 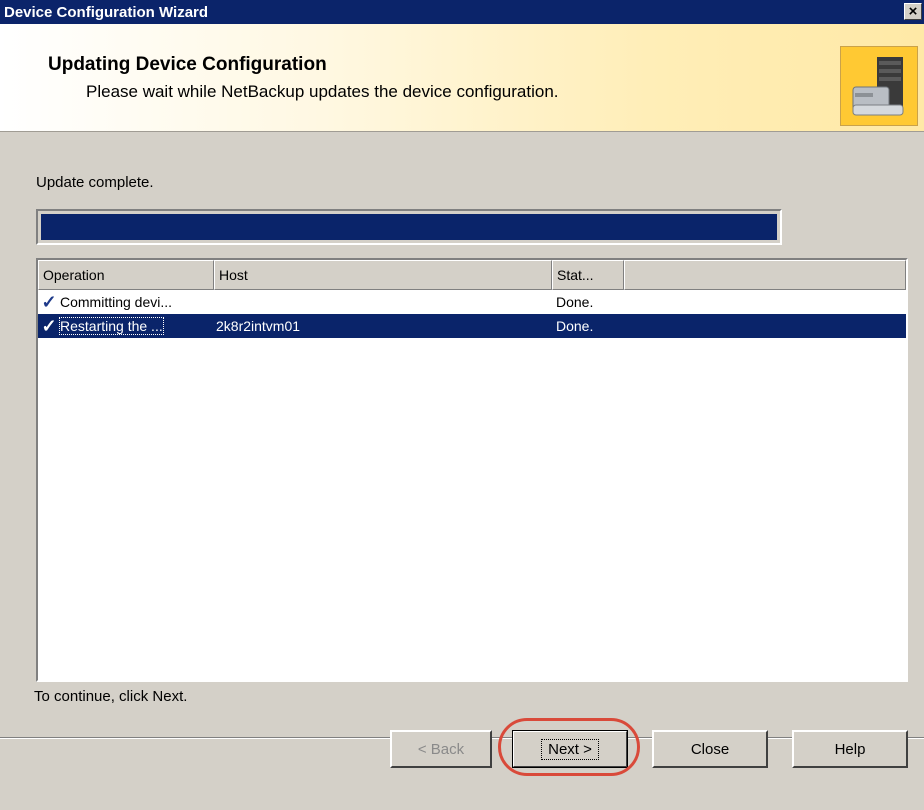 What do you see at coordinates (187, 64) in the screenshot?
I see `page-title: Updating Device Configuration` at bounding box center [187, 64].